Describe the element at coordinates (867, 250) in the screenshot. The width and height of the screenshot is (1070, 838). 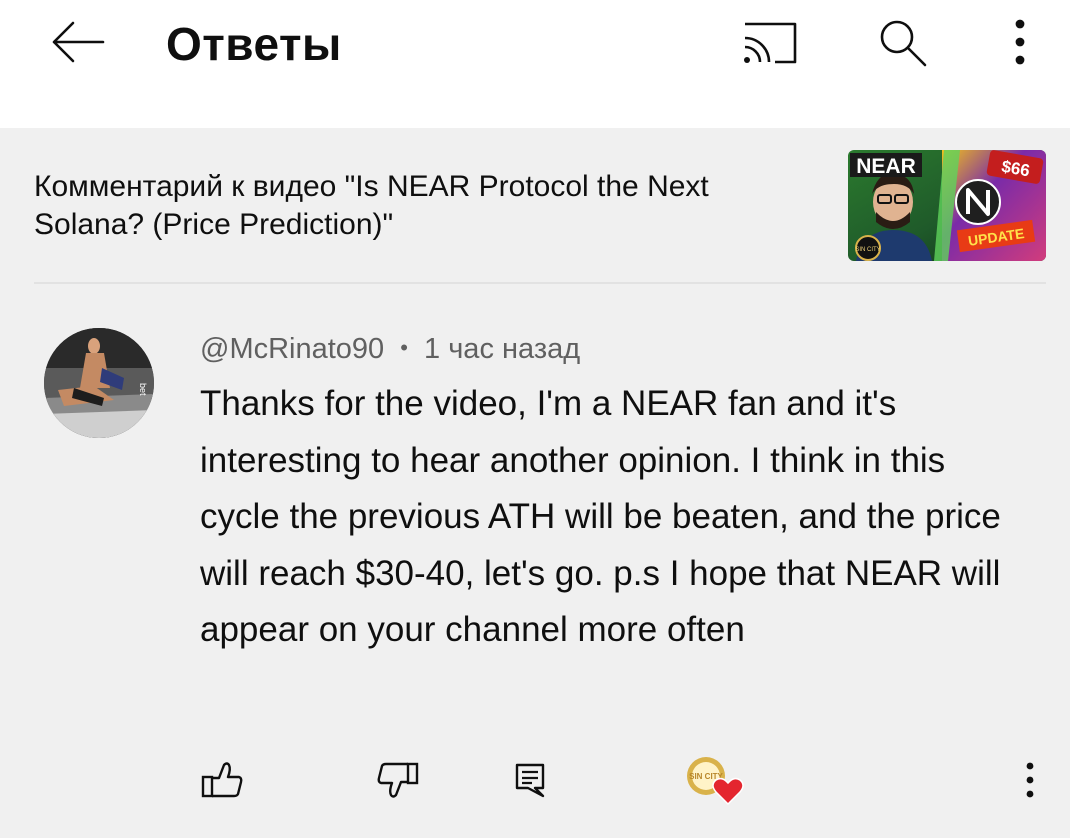
I see `thumb-channel-logo-text: SIN CITY` at that location.